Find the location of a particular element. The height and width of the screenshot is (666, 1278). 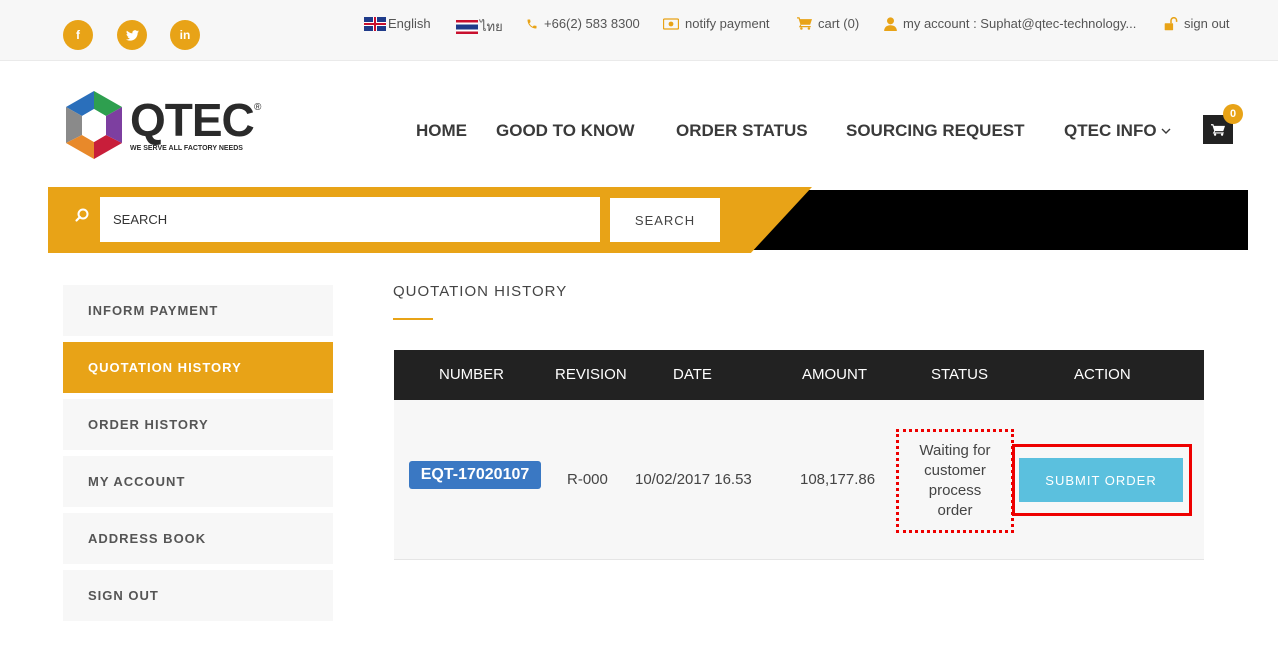

phone-icon is located at coordinates (532, 23).